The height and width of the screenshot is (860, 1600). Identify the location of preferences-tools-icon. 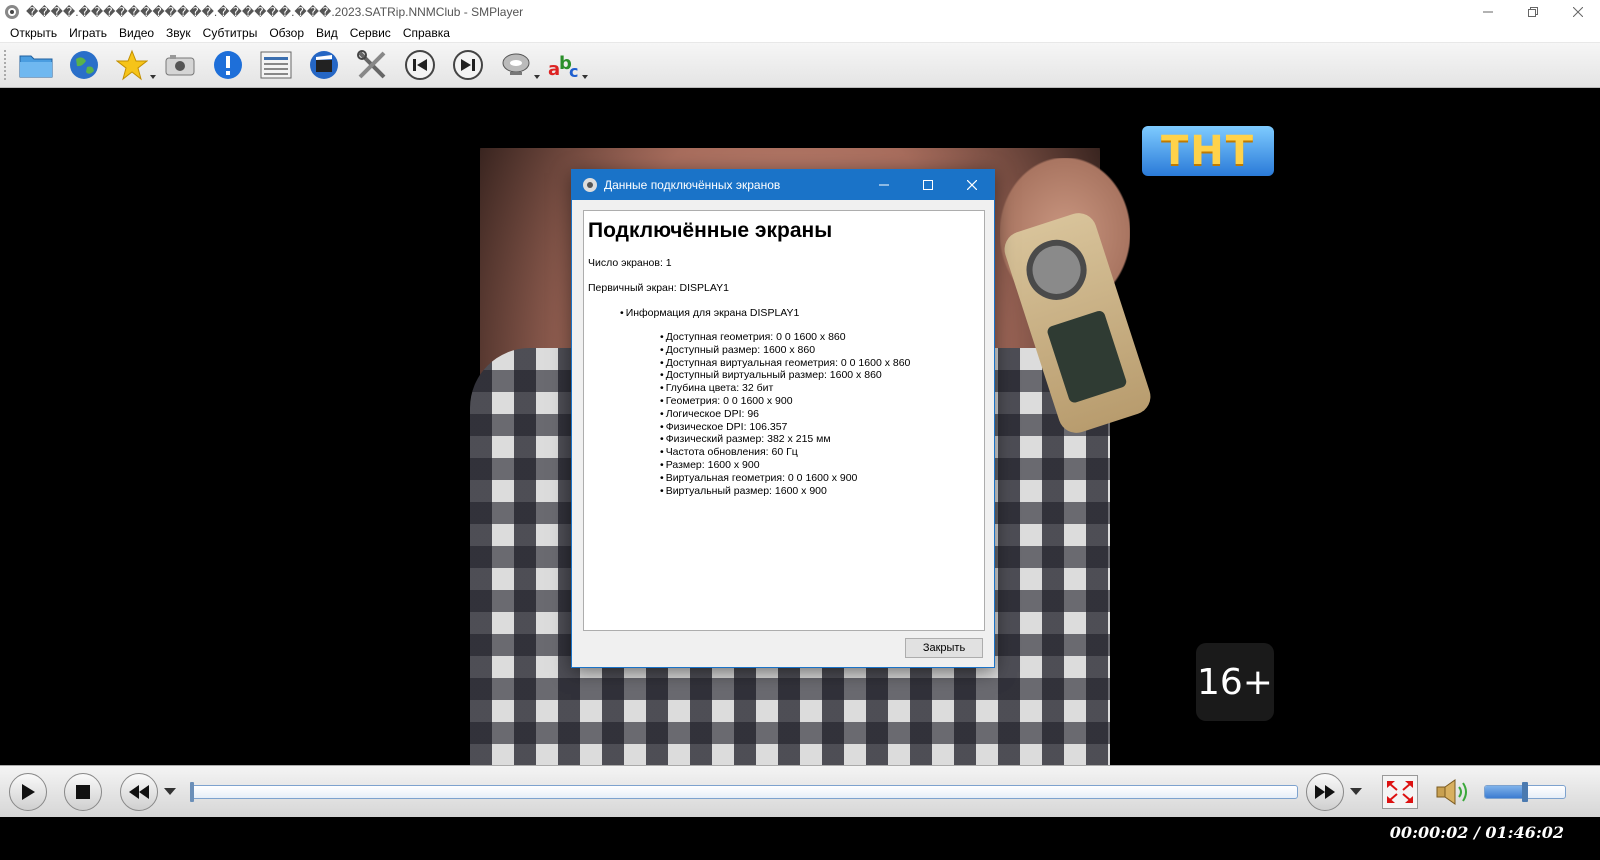
(371, 64).